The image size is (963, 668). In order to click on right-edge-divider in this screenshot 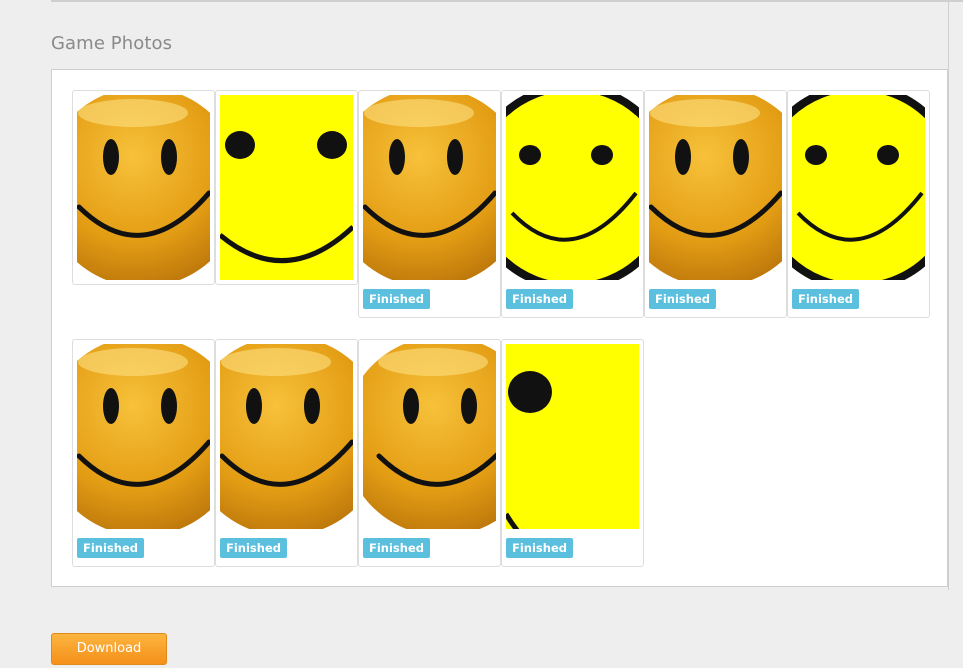, I will do `click(948, 295)`.